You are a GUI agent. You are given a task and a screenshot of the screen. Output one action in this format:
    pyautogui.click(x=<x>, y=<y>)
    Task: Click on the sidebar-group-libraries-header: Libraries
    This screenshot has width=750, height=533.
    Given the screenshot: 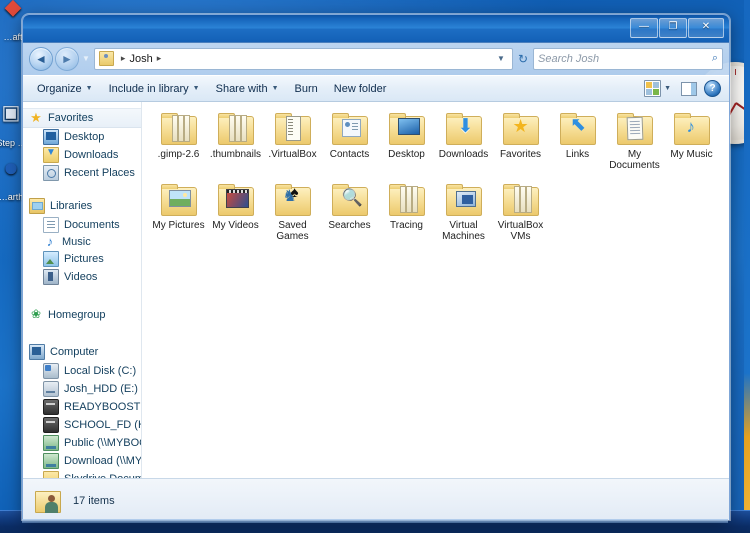 What is the action you would take?
    pyautogui.click(x=82, y=206)
    